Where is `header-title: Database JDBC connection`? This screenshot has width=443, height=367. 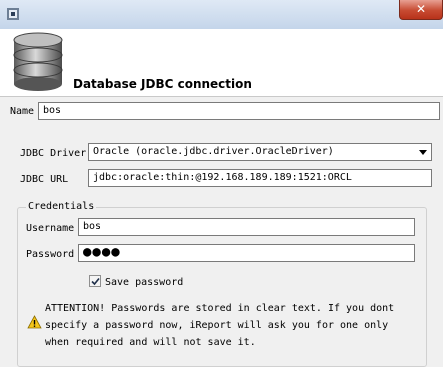
header-title: Database JDBC connection is located at coordinates (162, 84).